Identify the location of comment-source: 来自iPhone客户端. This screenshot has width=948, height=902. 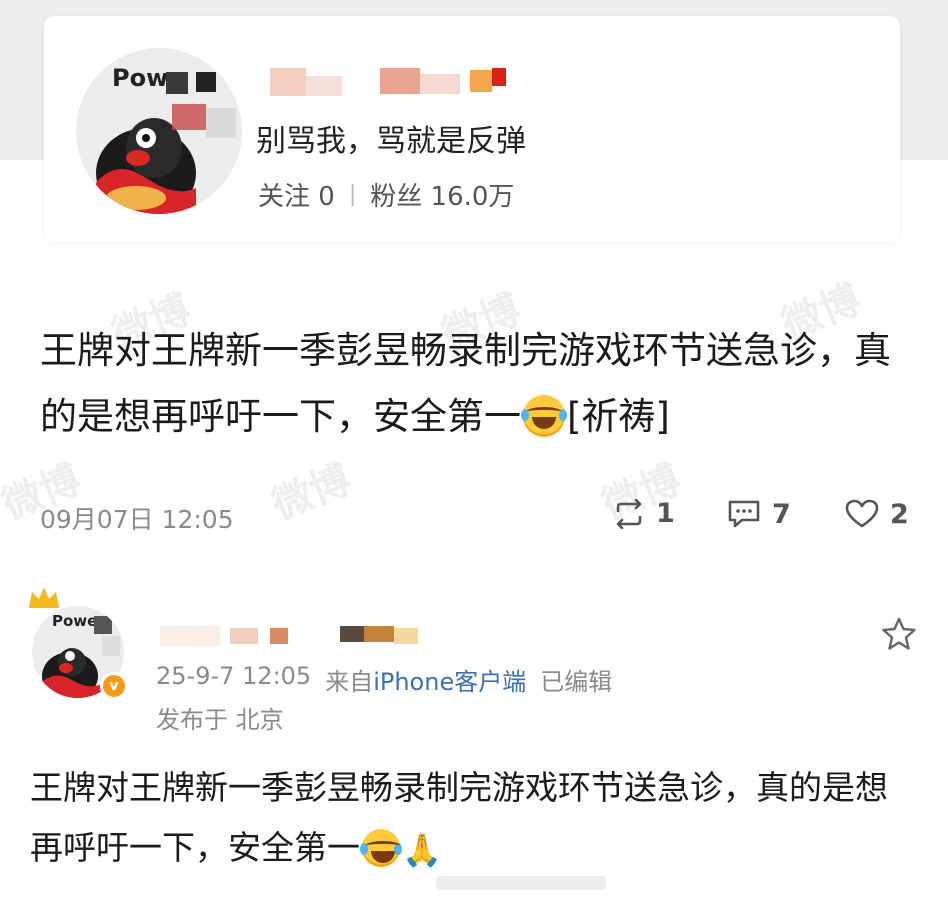
(425, 679).